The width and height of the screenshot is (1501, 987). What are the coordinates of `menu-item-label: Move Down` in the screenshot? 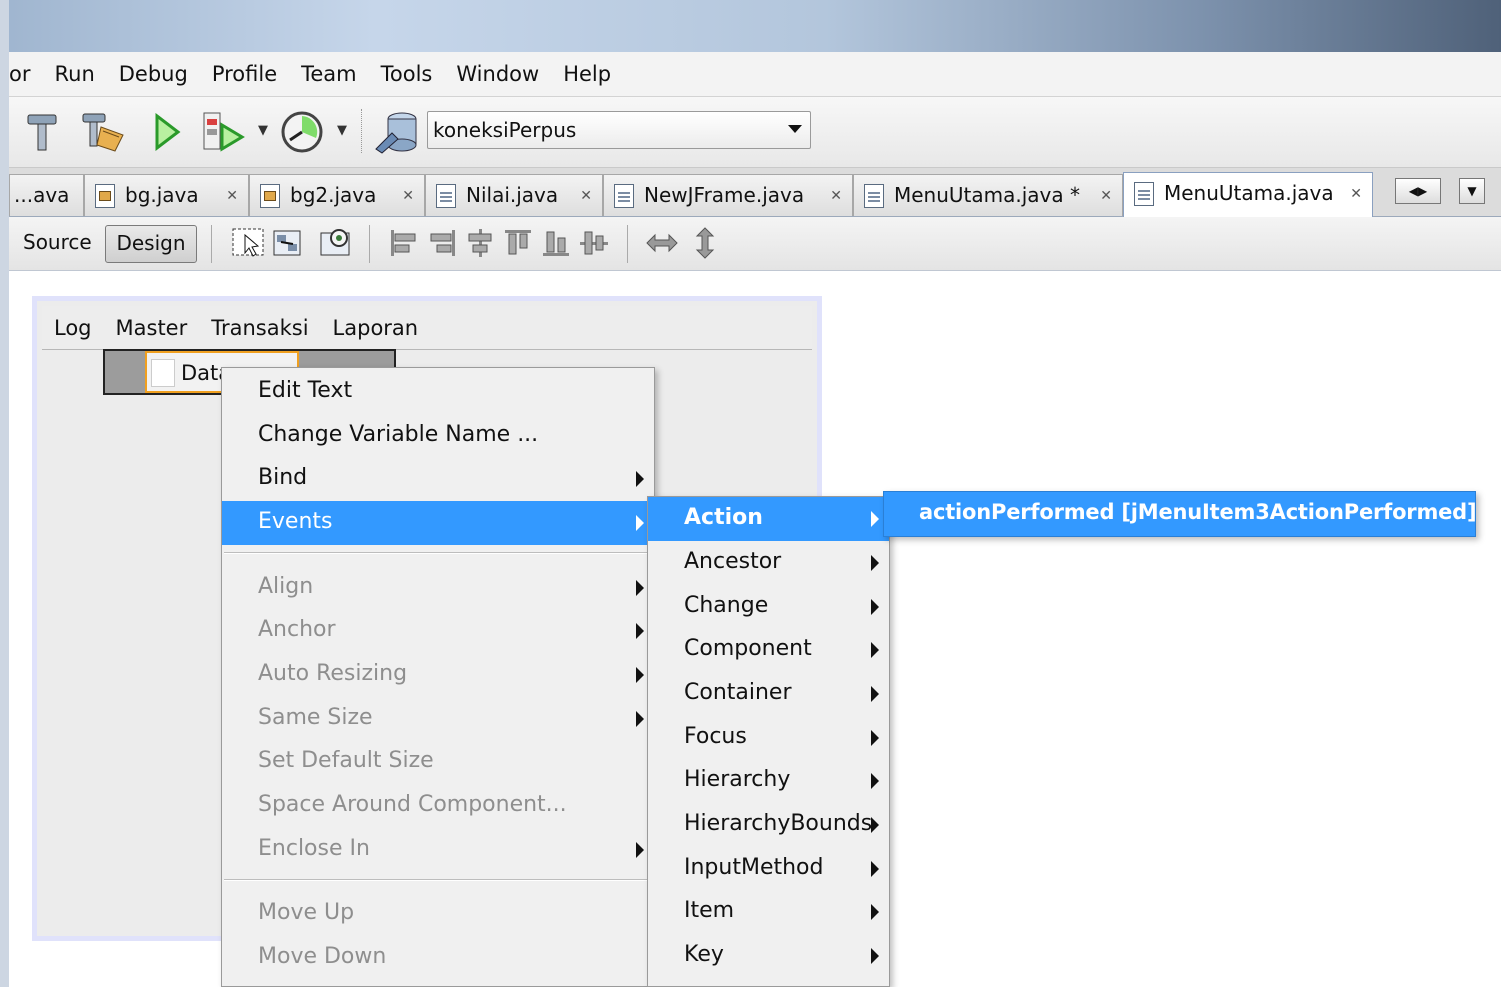 It's located at (322, 956).